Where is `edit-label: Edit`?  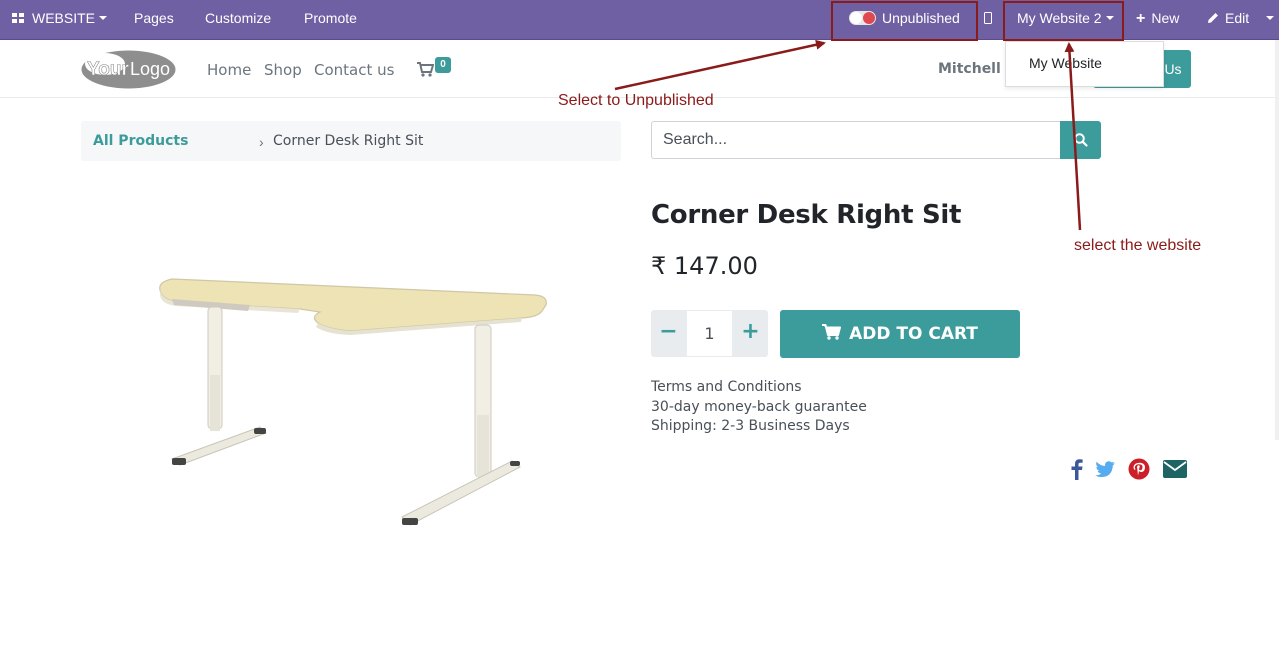
edit-label: Edit is located at coordinates (1237, 18).